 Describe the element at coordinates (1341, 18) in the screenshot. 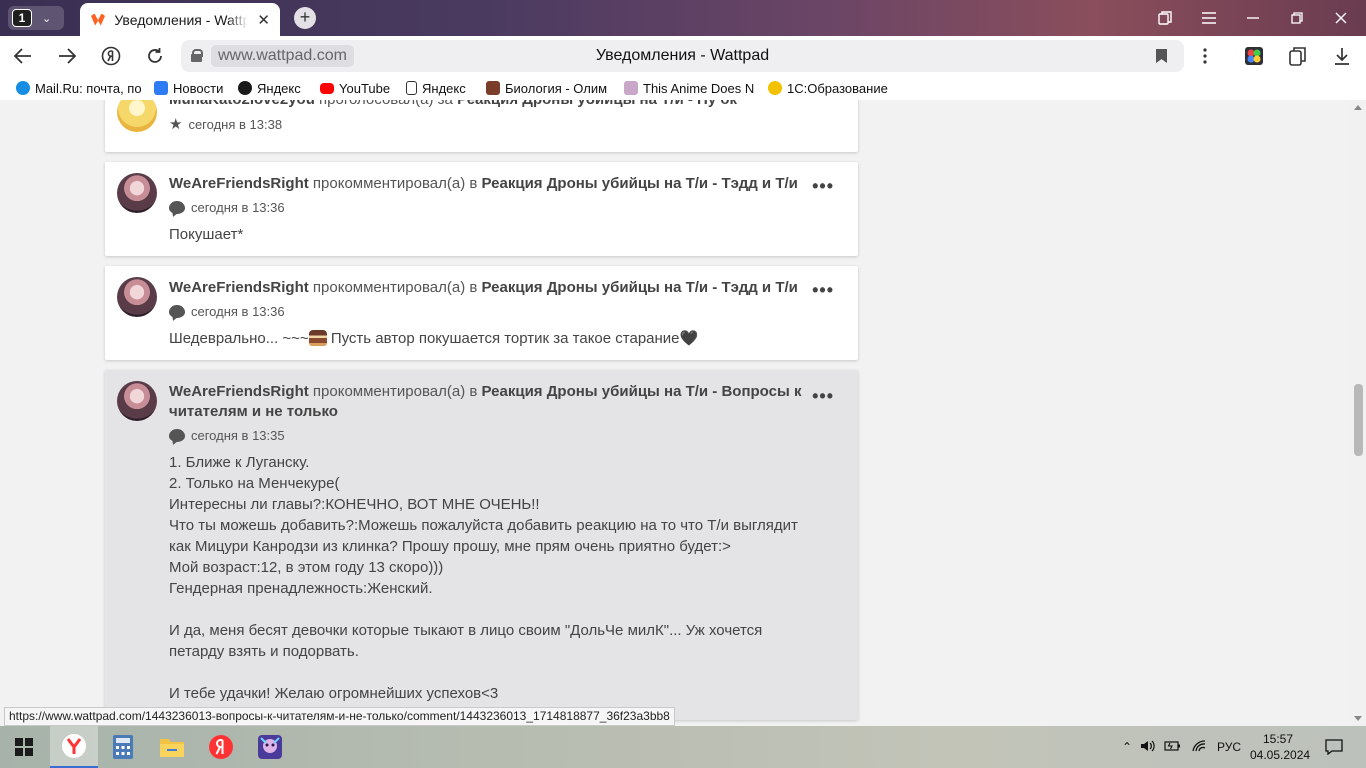

I see `window-close-icon` at that location.